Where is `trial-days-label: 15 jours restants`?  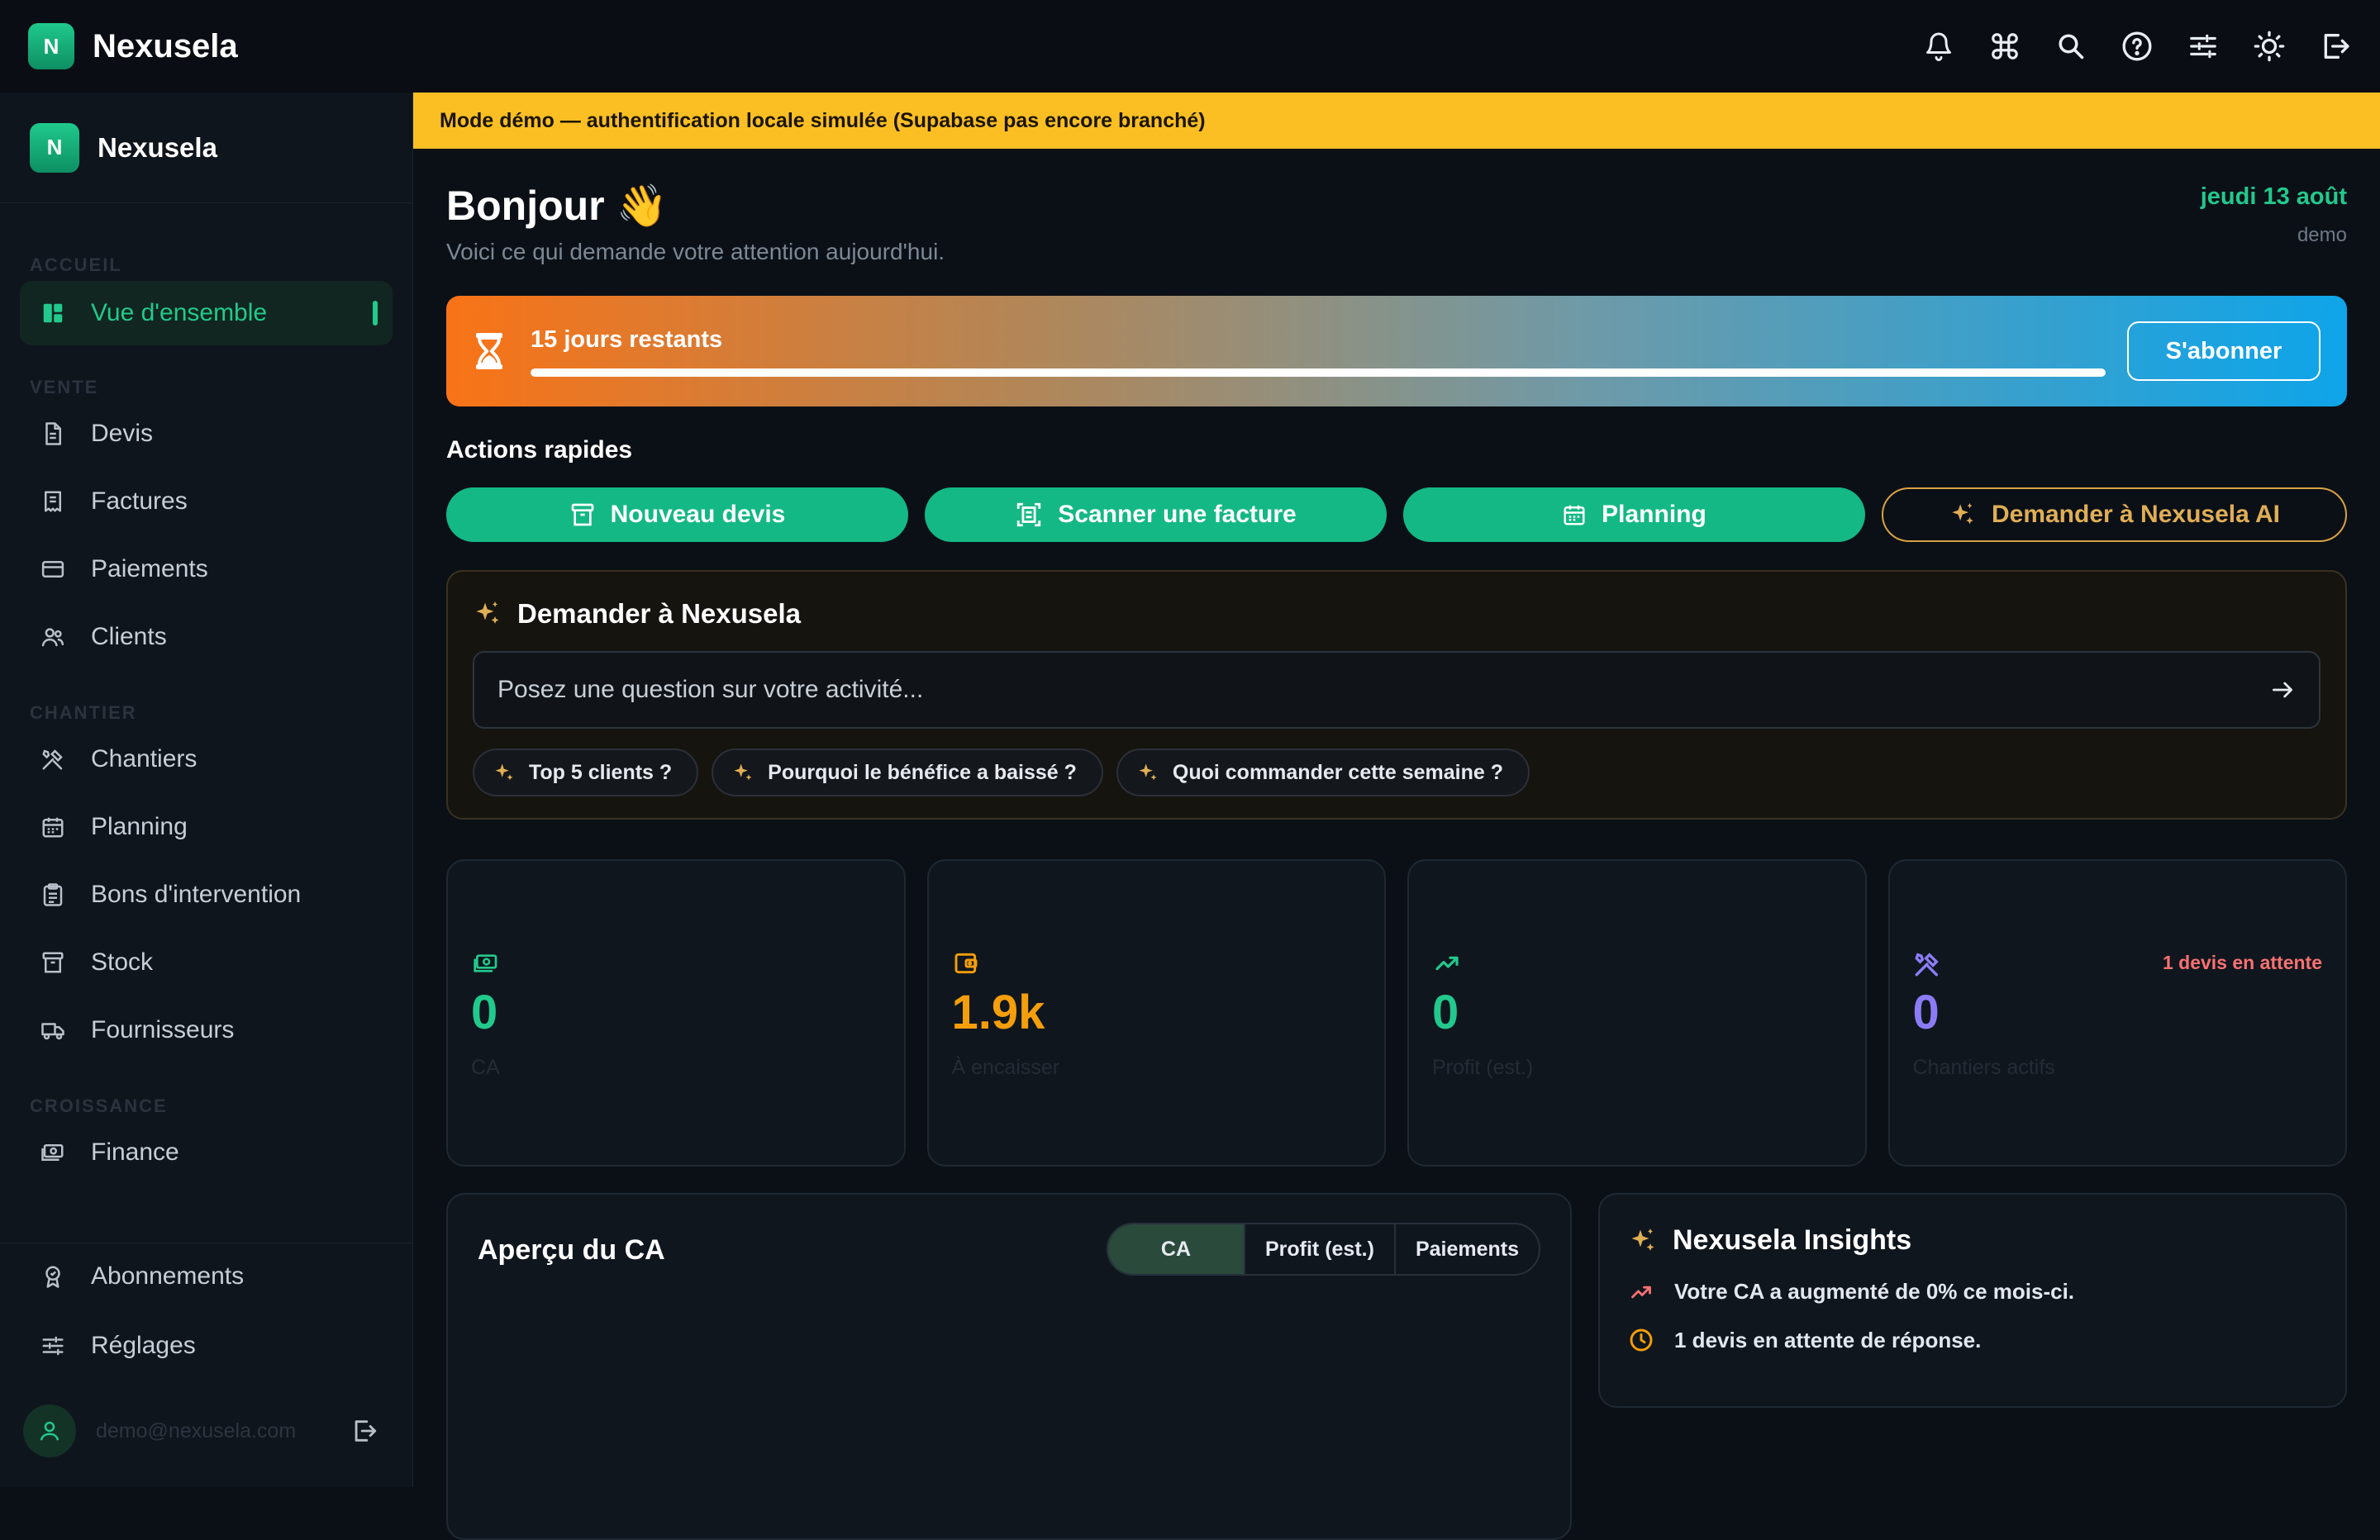
trial-days-label: 15 jours restants is located at coordinates (627, 339).